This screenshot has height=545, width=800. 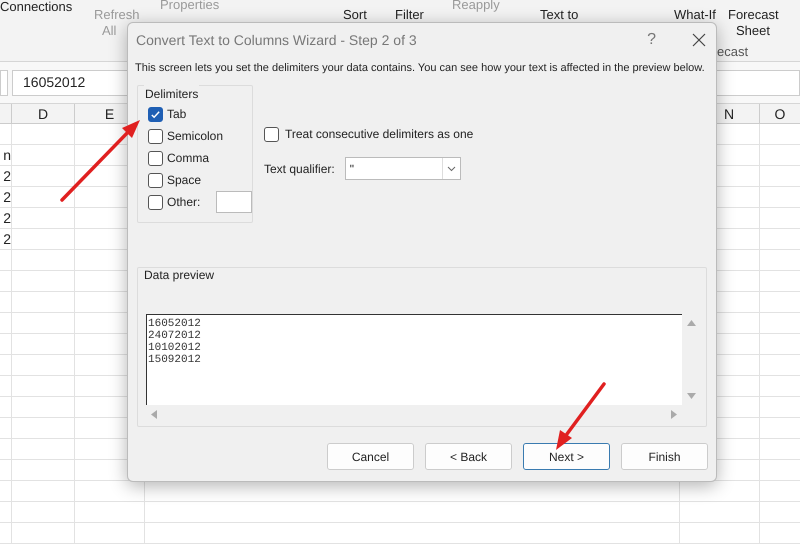 What do you see at coordinates (566, 456) in the screenshot?
I see `dialog-button: Next >` at bounding box center [566, 456].